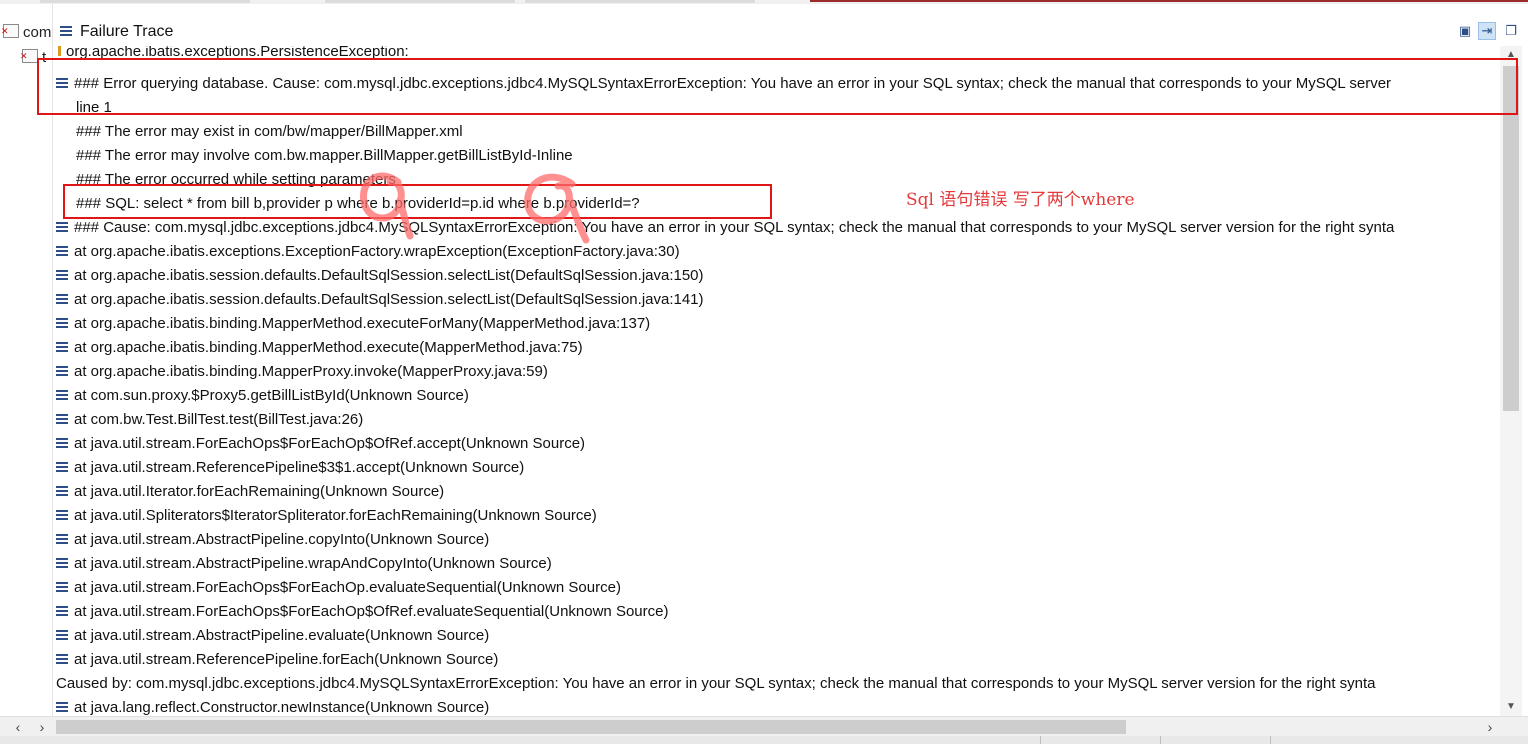 The height and width of the screenshot is (744, 1528). I want to click on top-tab-strip, so click(764, 2).